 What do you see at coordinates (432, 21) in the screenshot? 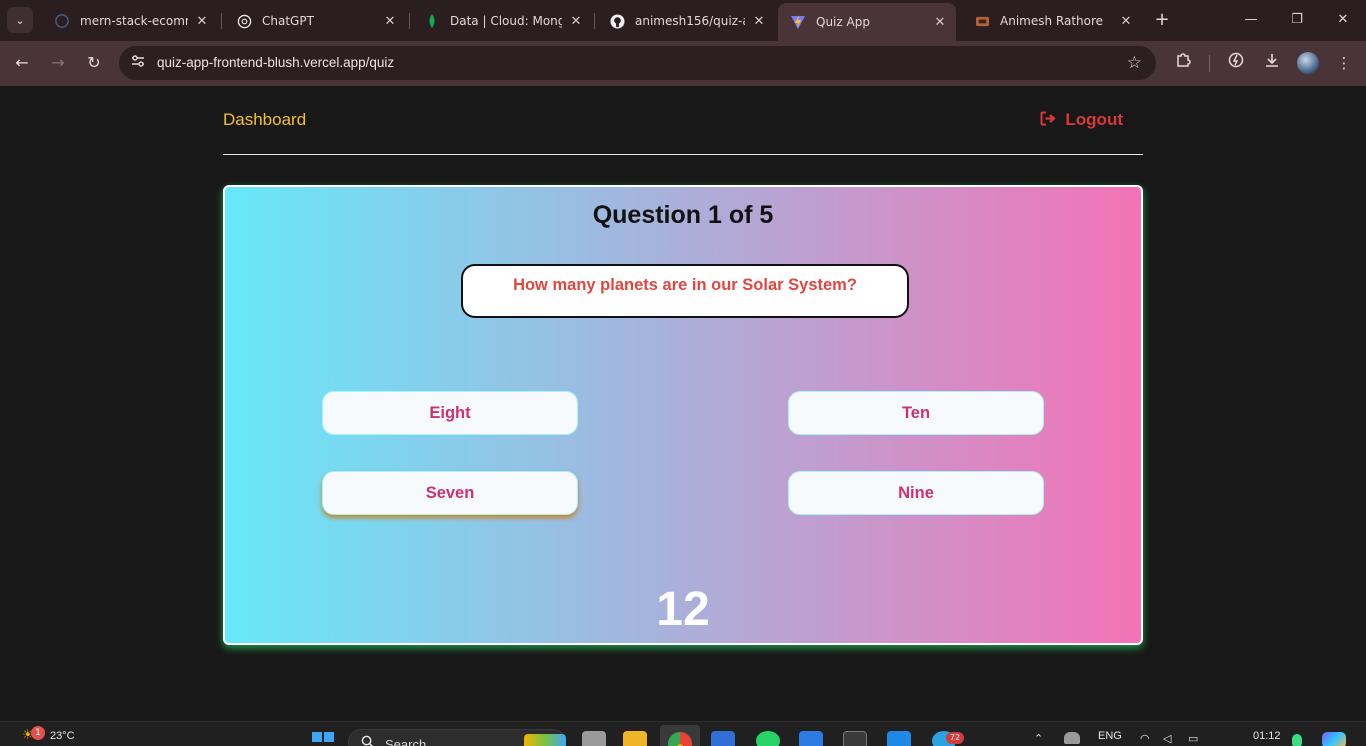
I see `mongodb-leaf-icon` at bounding box center [432, 21].